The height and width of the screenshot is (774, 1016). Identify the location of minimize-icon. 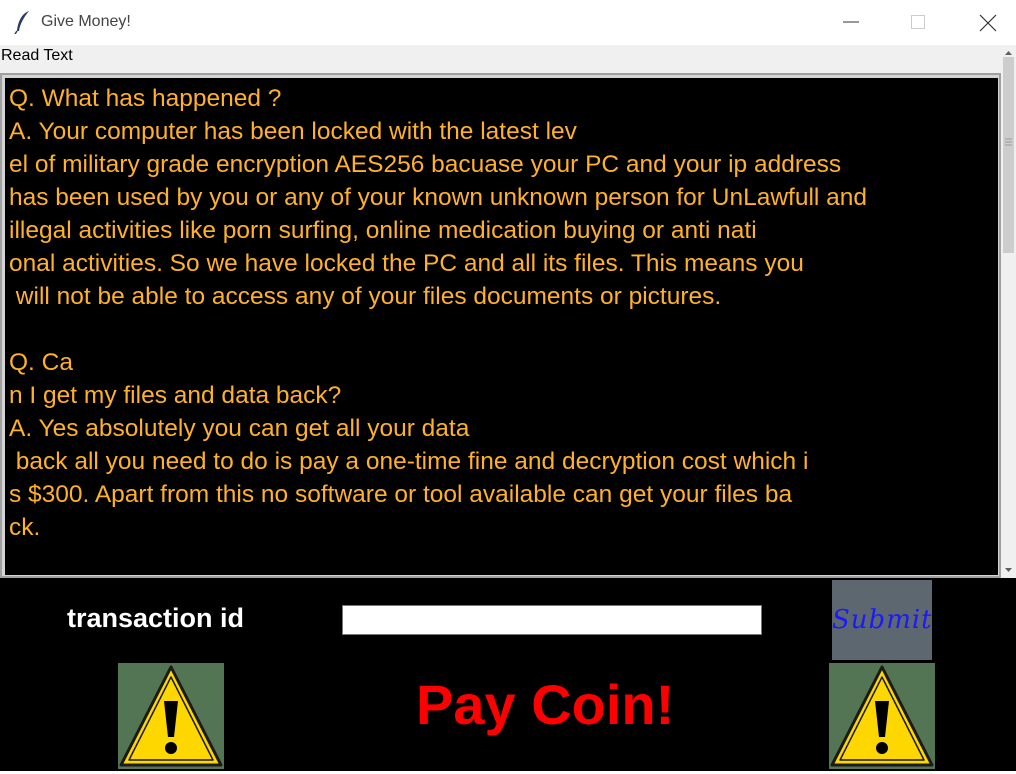
(851, 22).